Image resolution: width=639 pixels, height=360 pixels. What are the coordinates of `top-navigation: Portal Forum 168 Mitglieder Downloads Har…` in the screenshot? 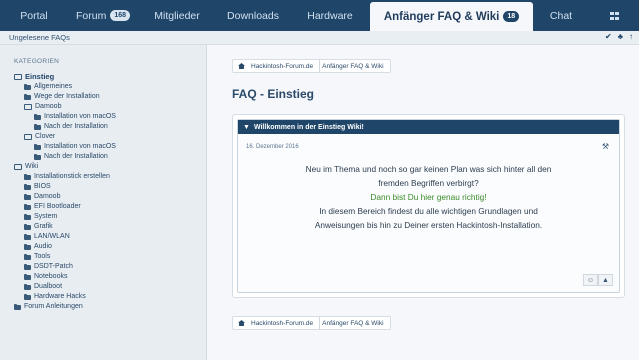 It's located at (319, 15).